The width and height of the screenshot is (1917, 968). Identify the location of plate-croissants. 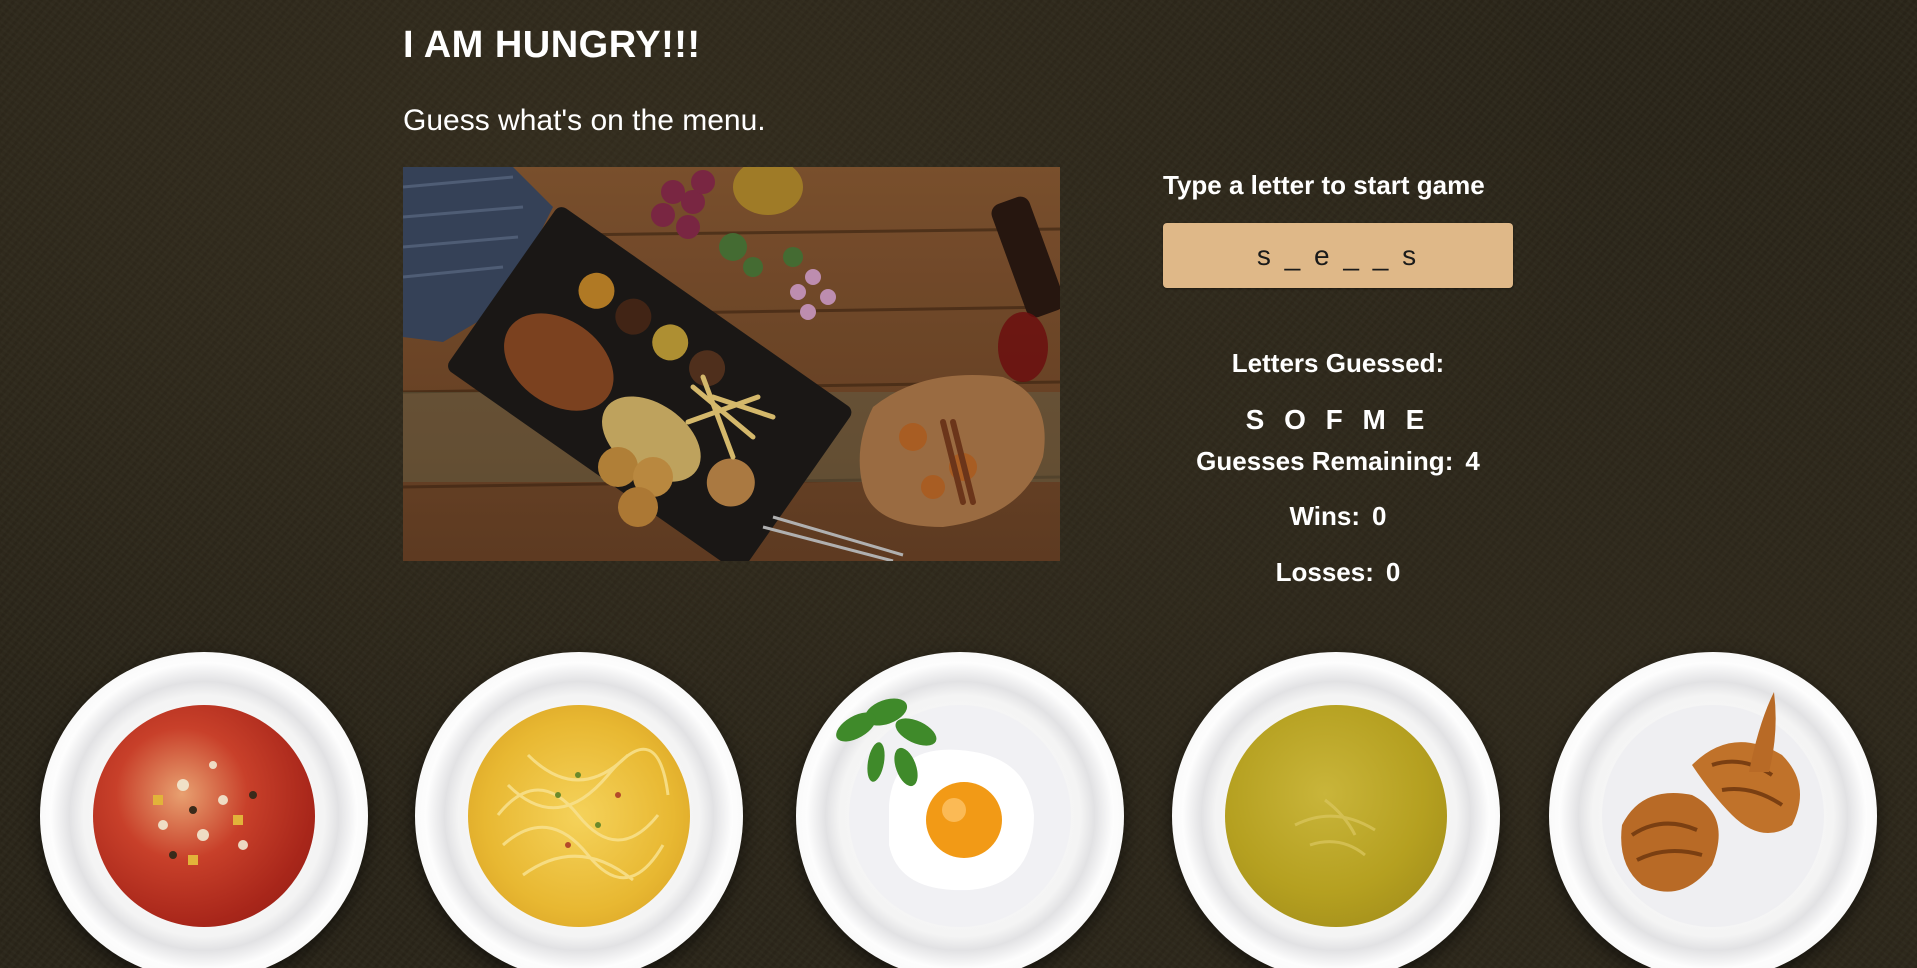
(1713, 810).